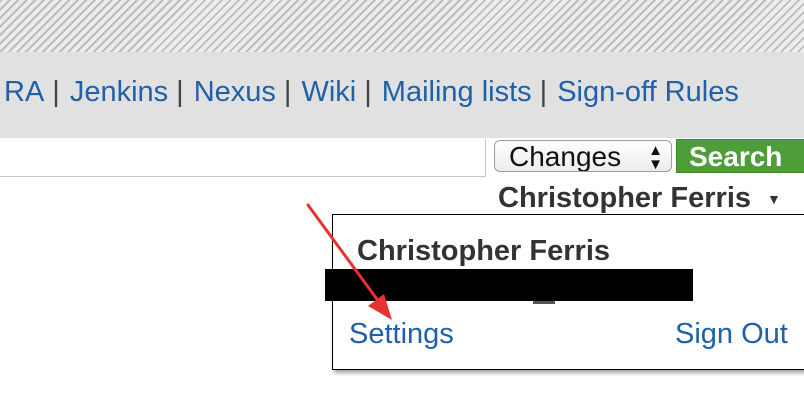 The width and height of the screenshot is (804, 412). I want to click on search-input, so click(243, 158).